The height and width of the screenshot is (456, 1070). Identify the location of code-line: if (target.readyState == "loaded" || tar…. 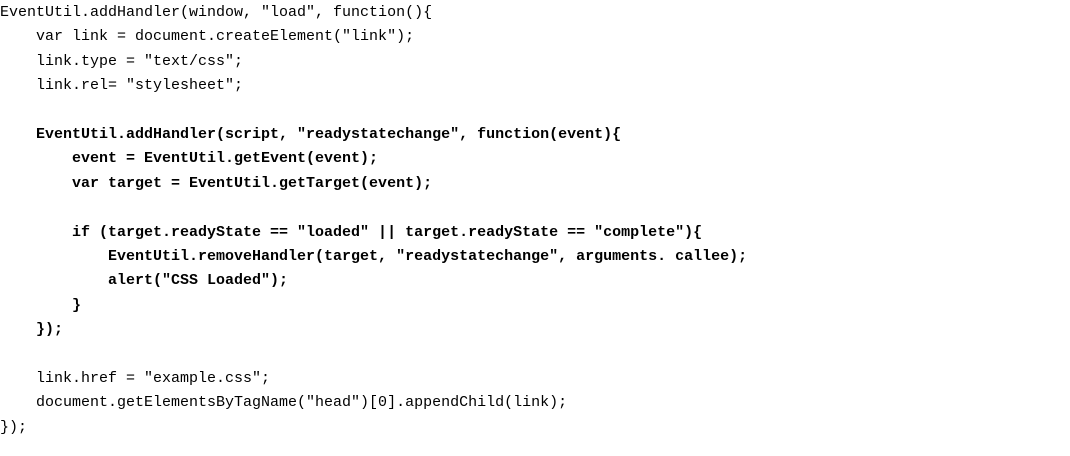
(351, 232).